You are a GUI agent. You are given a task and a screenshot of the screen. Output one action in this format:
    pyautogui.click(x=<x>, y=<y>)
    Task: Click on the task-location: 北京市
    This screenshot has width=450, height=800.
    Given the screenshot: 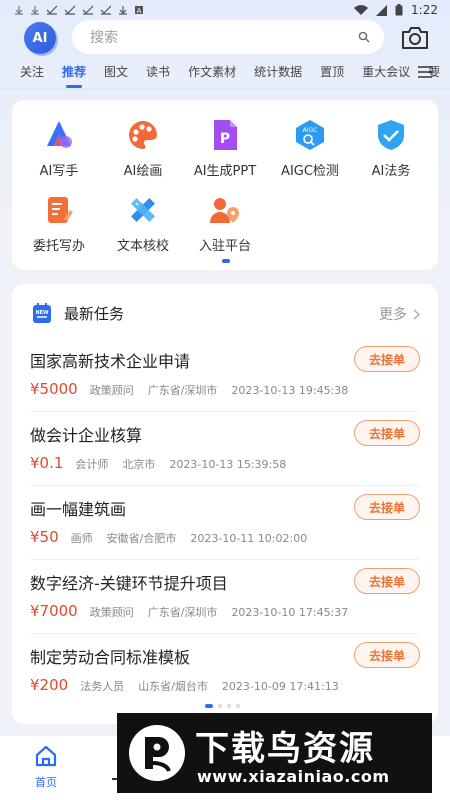 What is the action you would take?
    pyautogui.click(x=139, y=464)
    